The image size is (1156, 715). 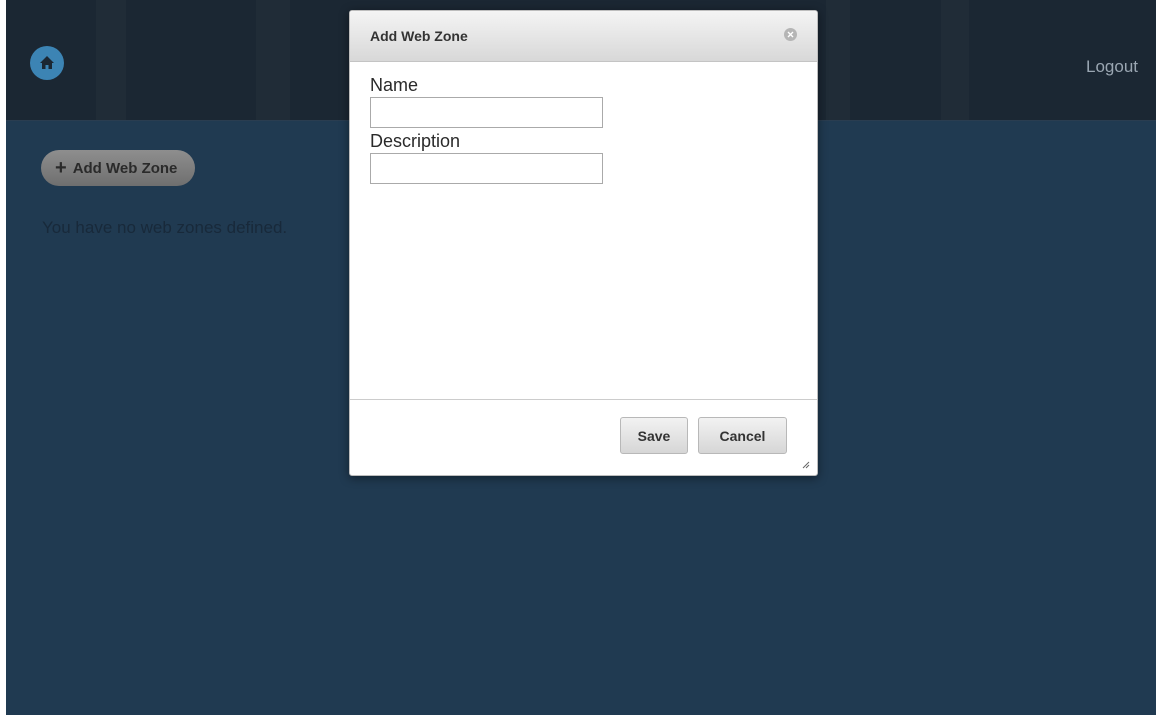 What do you see at coordinates (583, 36) in the screenshot?
I see `dialog-titlebar: Add Web Zone` at bounding box center [583, 36].